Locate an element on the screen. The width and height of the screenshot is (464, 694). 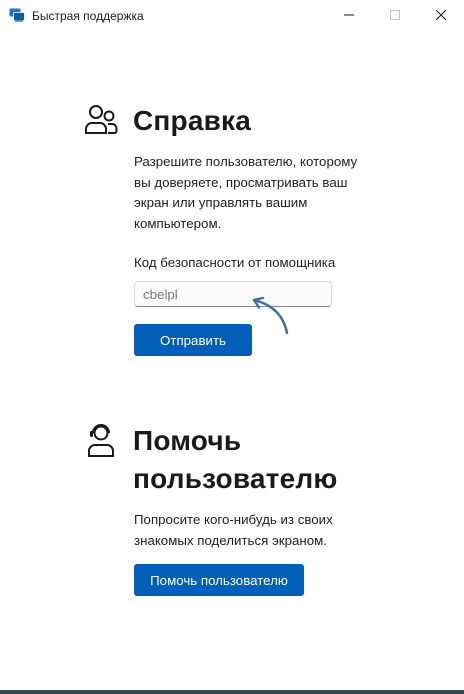
security-code-input is located at coordinates (233, 294).